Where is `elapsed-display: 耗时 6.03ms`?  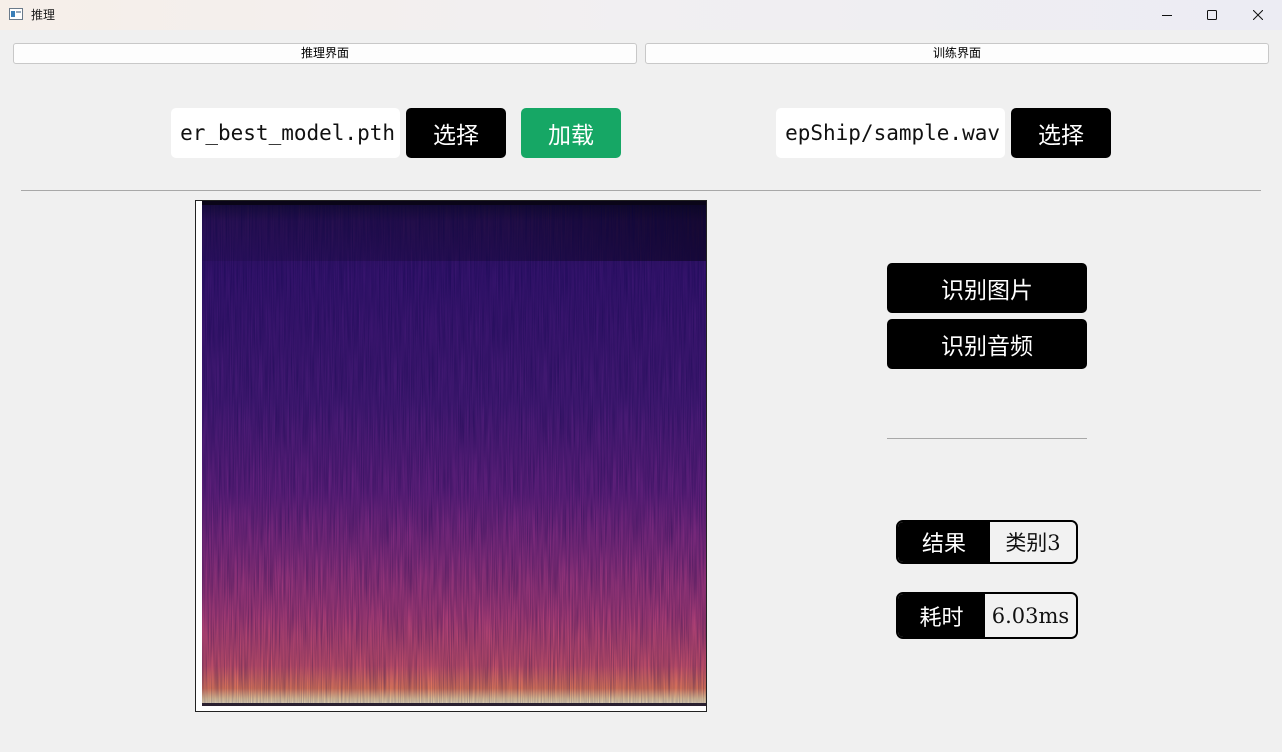
elapsed-display: 耗时 6.03ms is located at coordinates (987, 615).